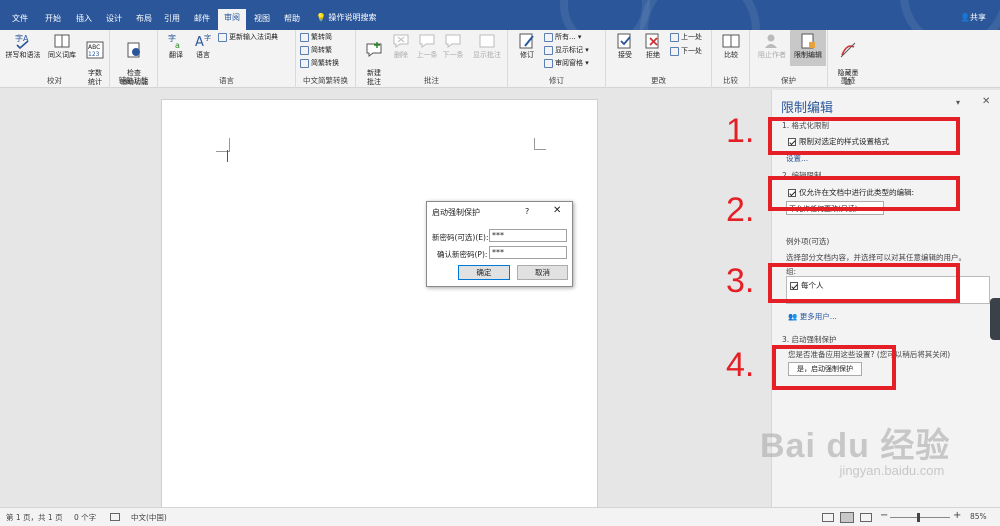 The width and height of the screenshot is (1000, 526). I want to click on next-comment-icon, so click(453, 41).